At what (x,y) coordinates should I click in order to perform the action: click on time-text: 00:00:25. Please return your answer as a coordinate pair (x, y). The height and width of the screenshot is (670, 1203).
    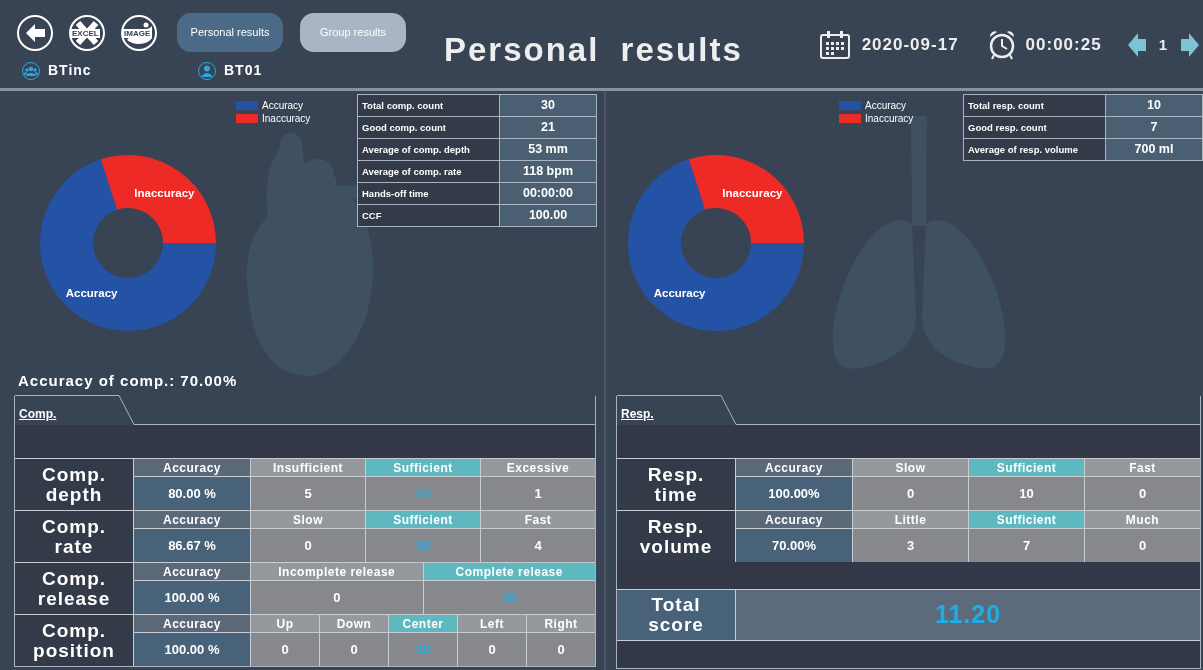
    Looking at the image, I should click on (1063, 45).